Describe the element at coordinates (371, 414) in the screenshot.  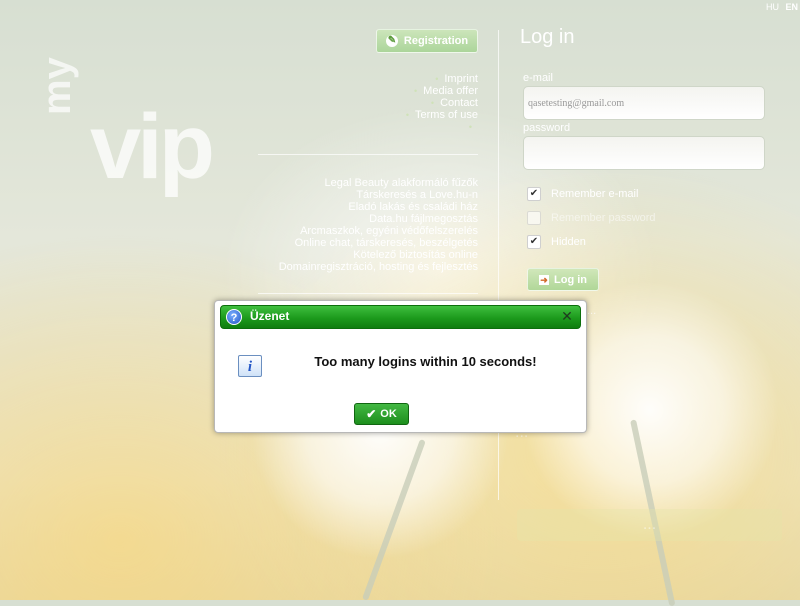
I see `check-icon: ✔` at that location.